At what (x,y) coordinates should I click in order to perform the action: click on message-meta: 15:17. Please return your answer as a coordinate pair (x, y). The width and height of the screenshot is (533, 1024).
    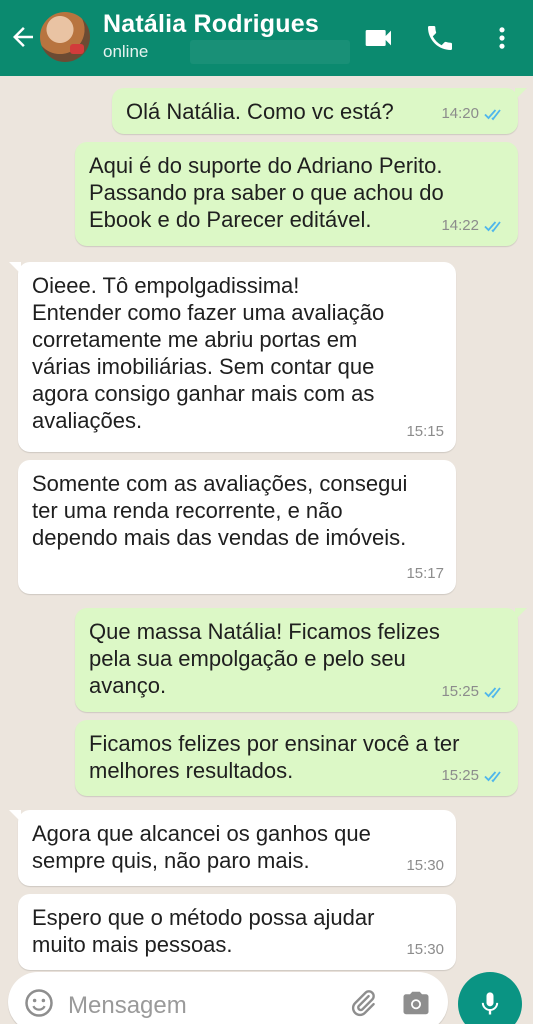
    Looking at the image, I should click on (425, 573).